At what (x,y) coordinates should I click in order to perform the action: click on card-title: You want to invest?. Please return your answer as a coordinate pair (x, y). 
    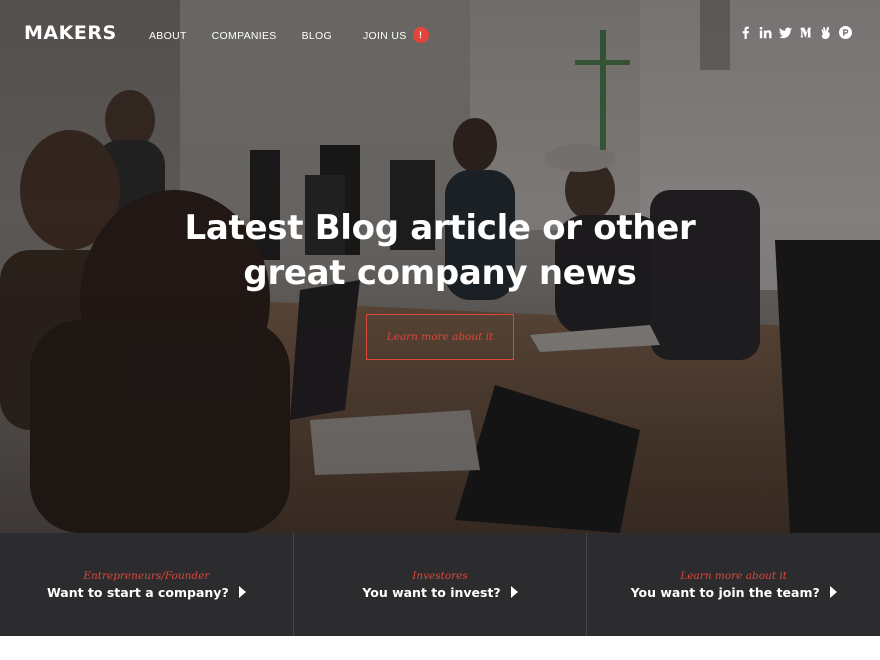
    Looking at the image, I should click on (431, 592).